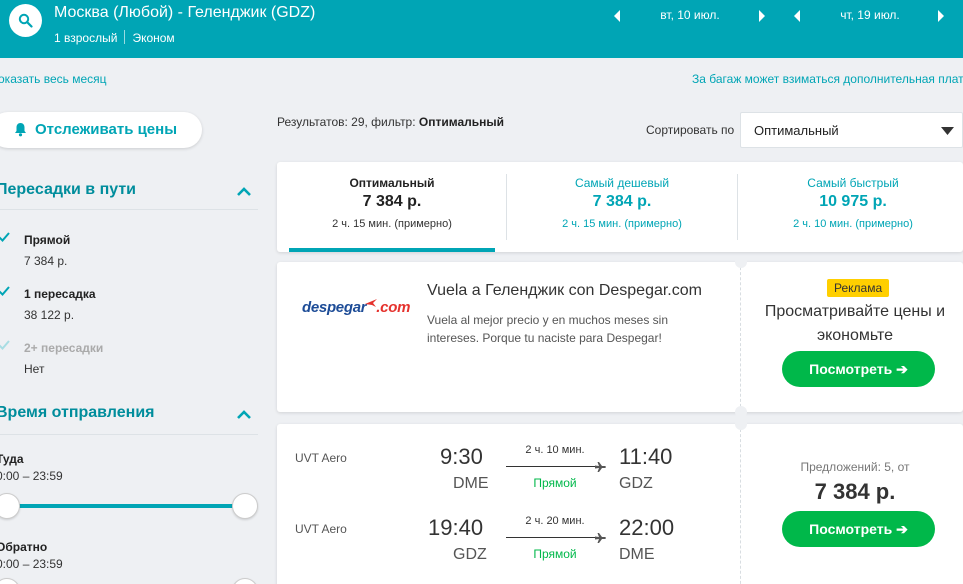  I want to click on logo-accent: .com, so click(393, 307).